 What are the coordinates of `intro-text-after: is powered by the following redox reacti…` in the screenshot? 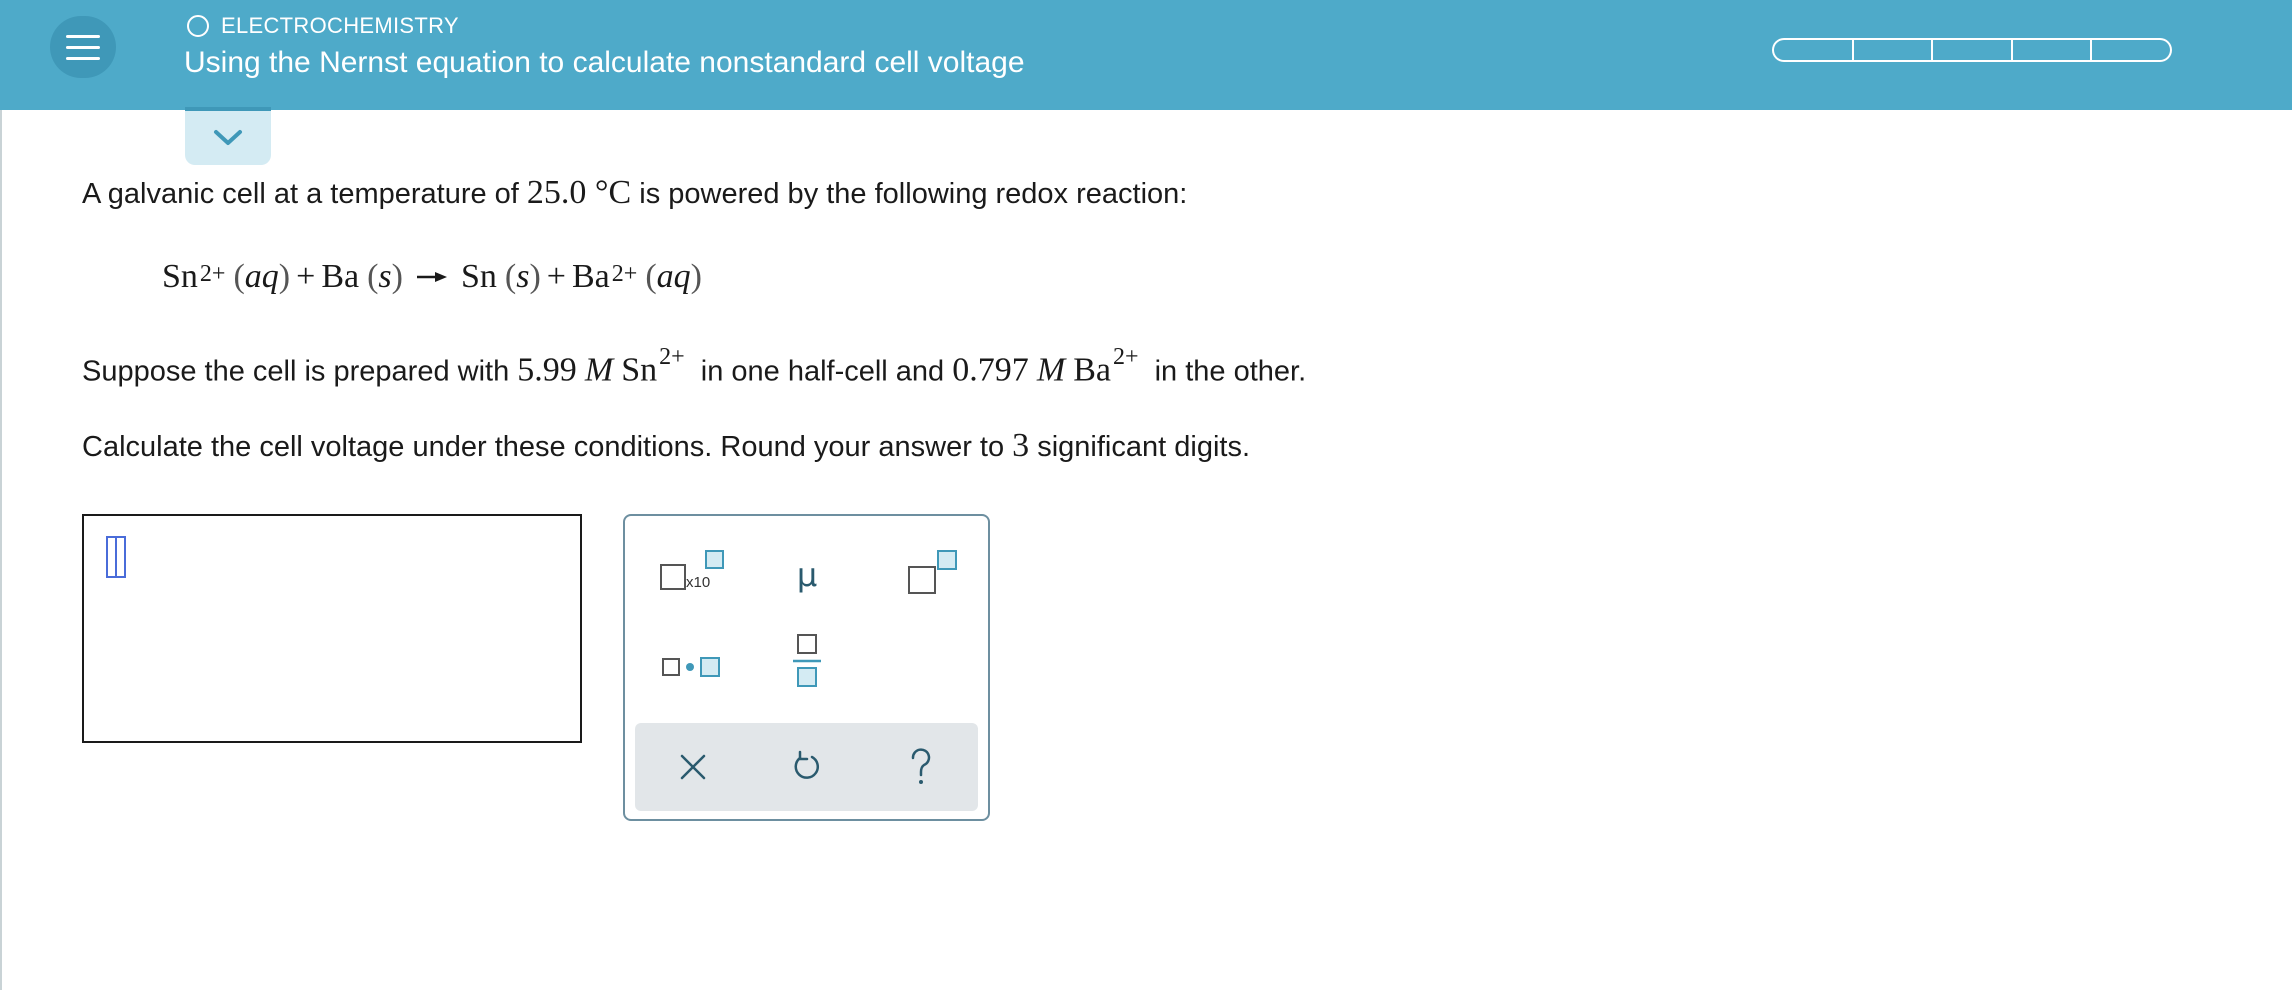 It's located at (909, 194).